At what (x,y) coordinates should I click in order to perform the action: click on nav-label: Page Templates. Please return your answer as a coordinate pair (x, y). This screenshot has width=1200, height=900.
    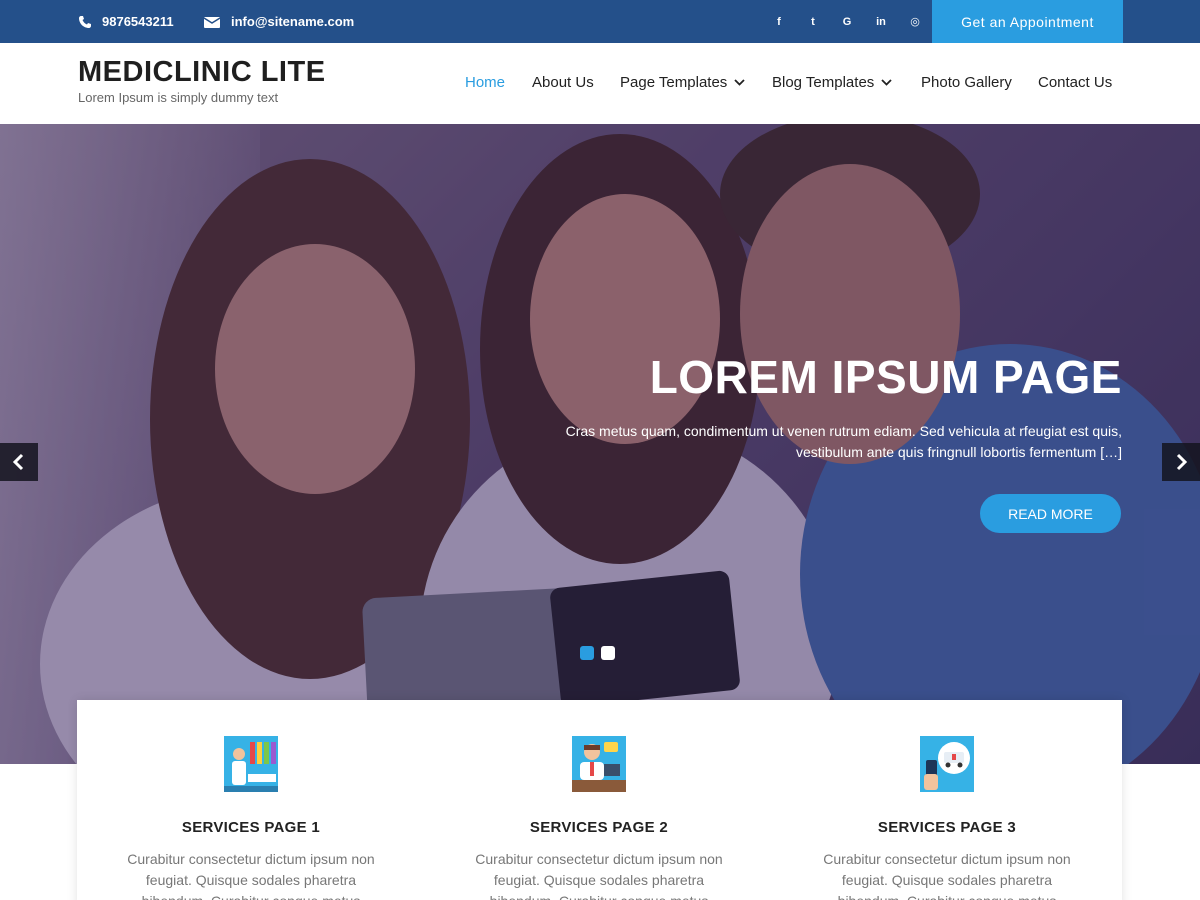
    Looking at the image, I should click on (674, 82).